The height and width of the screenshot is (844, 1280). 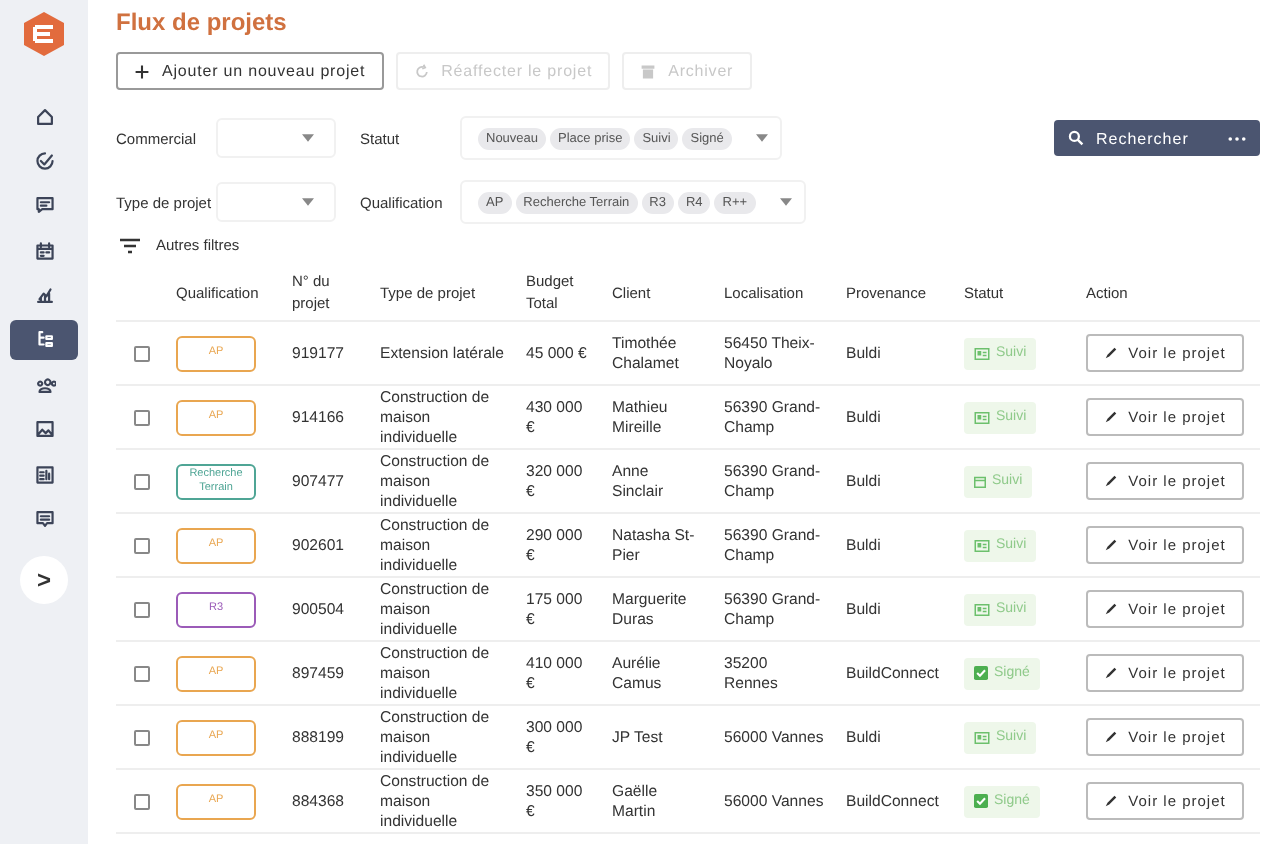 What do you see at coordinates (44, 34) in the screenshot?
I see `logo` at bounding box center [44, 34].